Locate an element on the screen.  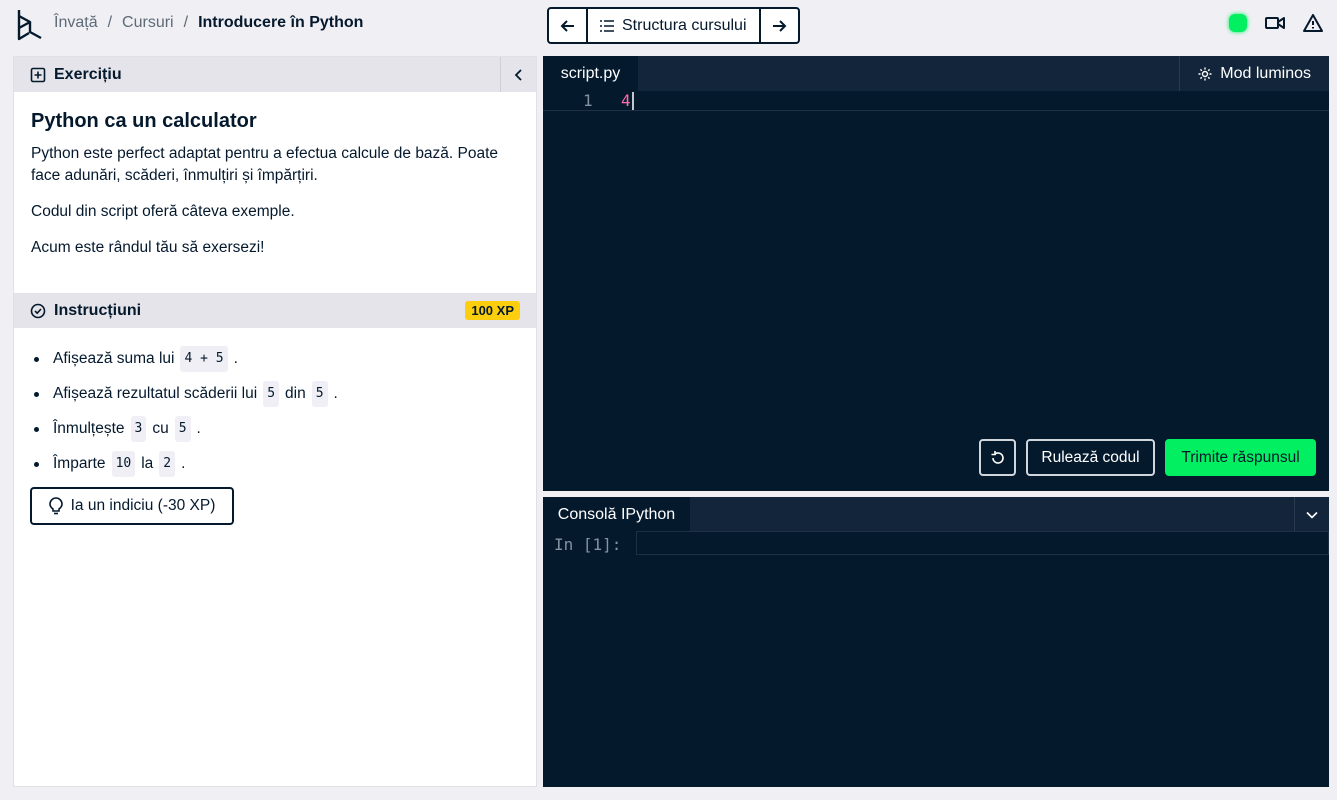
inline-code: 4 + 5 is located at coordinates (204, 359).